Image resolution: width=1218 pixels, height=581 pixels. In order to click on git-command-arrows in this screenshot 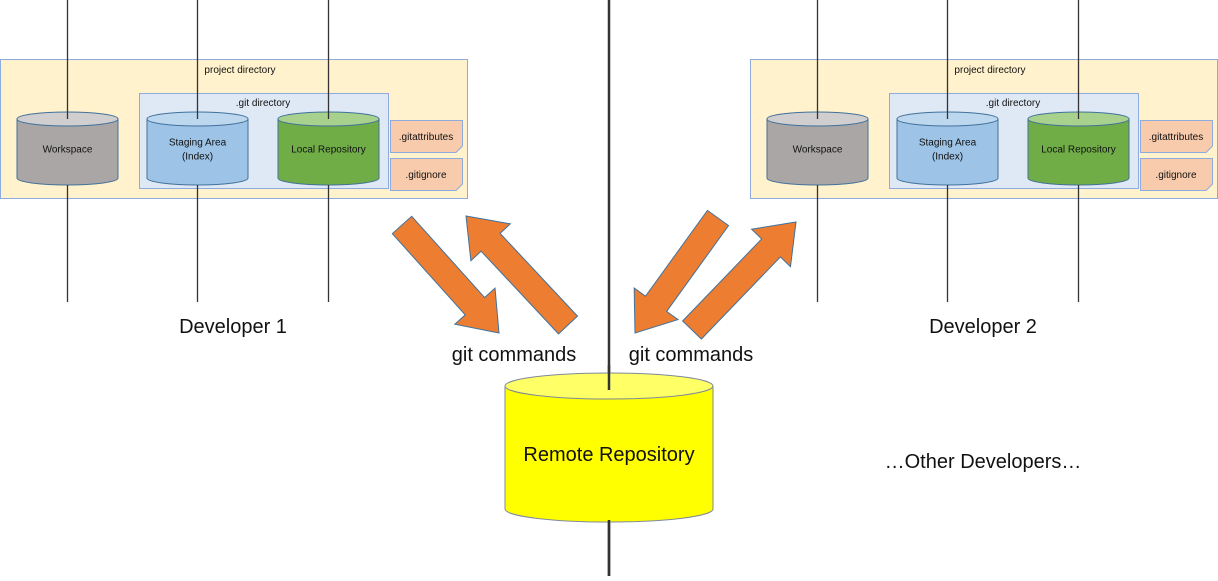, I will do `click(594, 274)`.